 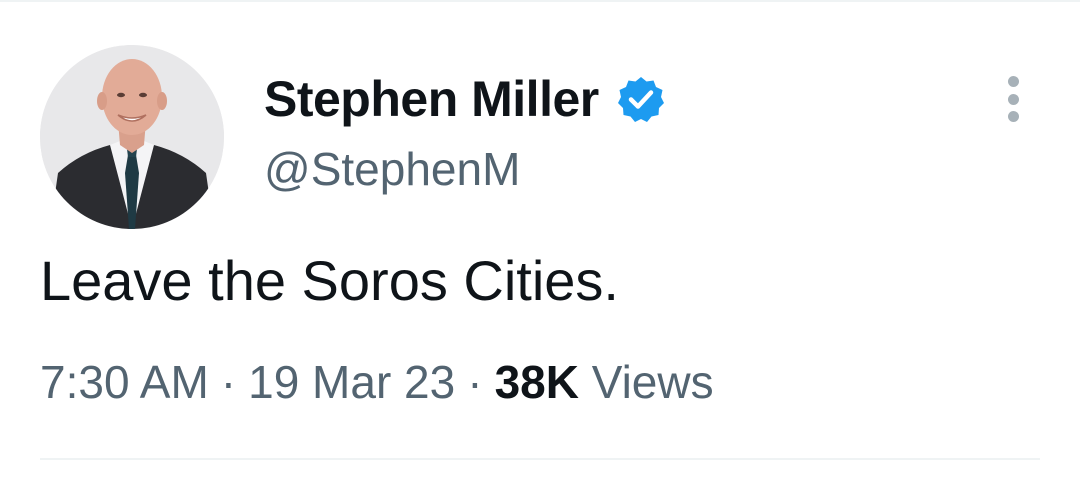 I want to click on more-options-icon, so click(x=1013, y=81).